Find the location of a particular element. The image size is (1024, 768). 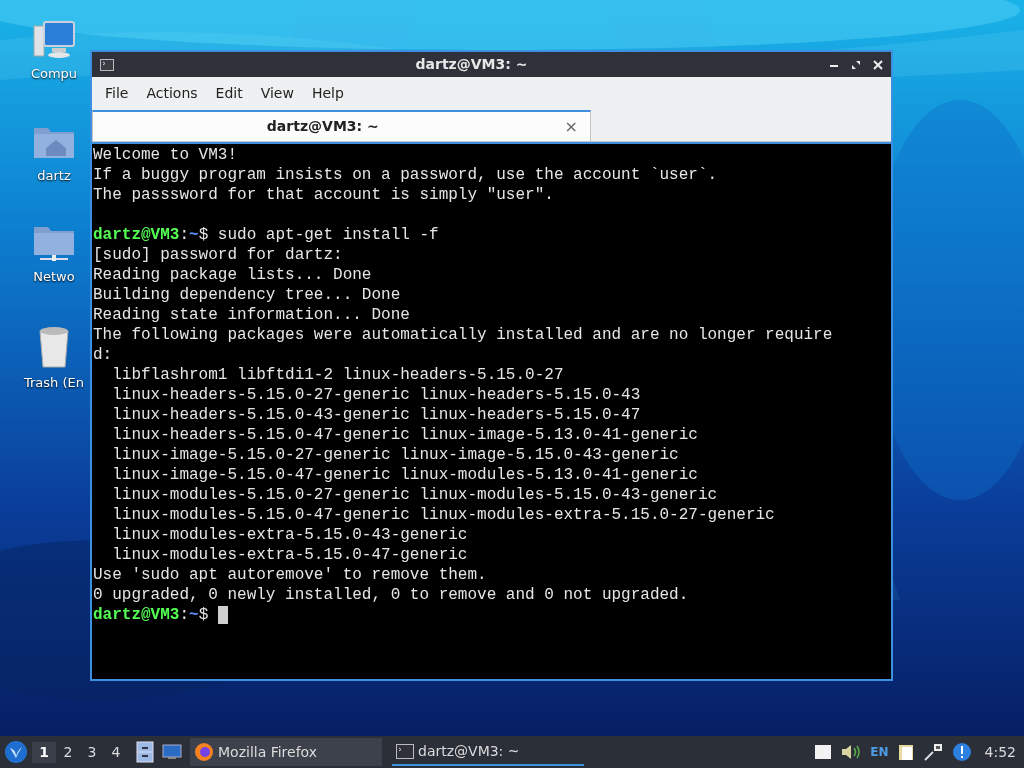

terminal-line: Use 'sudo apt autoremove' to remove them. is located at coordinates (290, 575).